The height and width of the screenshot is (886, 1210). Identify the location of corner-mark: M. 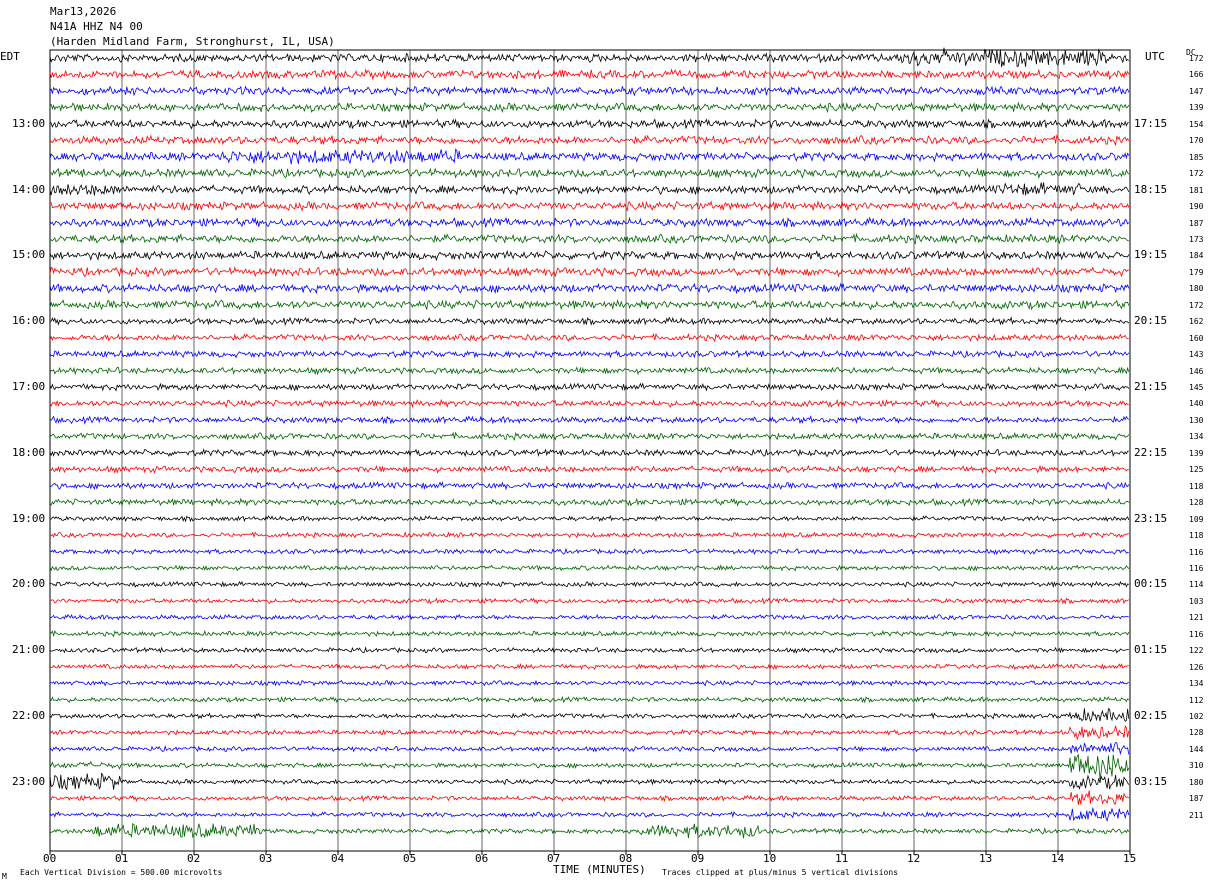
(4, 876).